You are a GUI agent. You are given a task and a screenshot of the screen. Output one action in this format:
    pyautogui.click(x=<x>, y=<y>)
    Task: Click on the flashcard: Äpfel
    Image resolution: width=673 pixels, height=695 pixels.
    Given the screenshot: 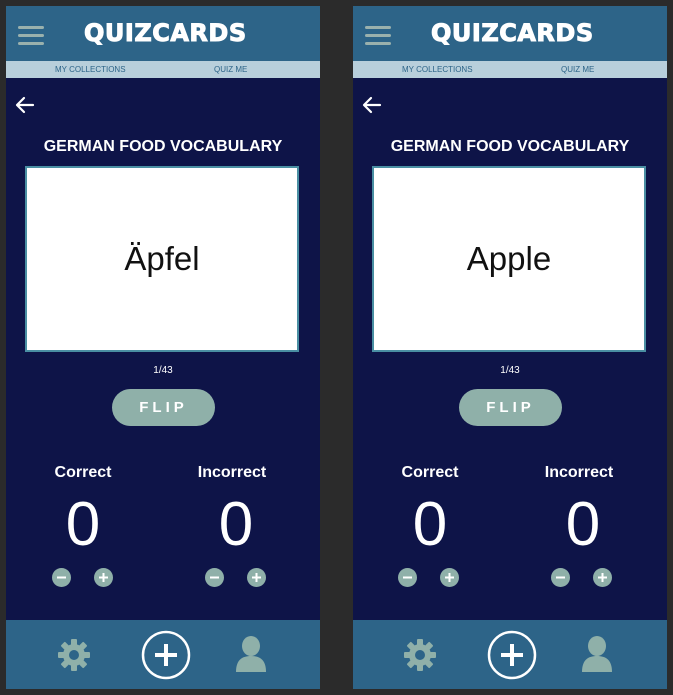 What is the action you would take?
    pyautogui.click(x=162, y=259)
    